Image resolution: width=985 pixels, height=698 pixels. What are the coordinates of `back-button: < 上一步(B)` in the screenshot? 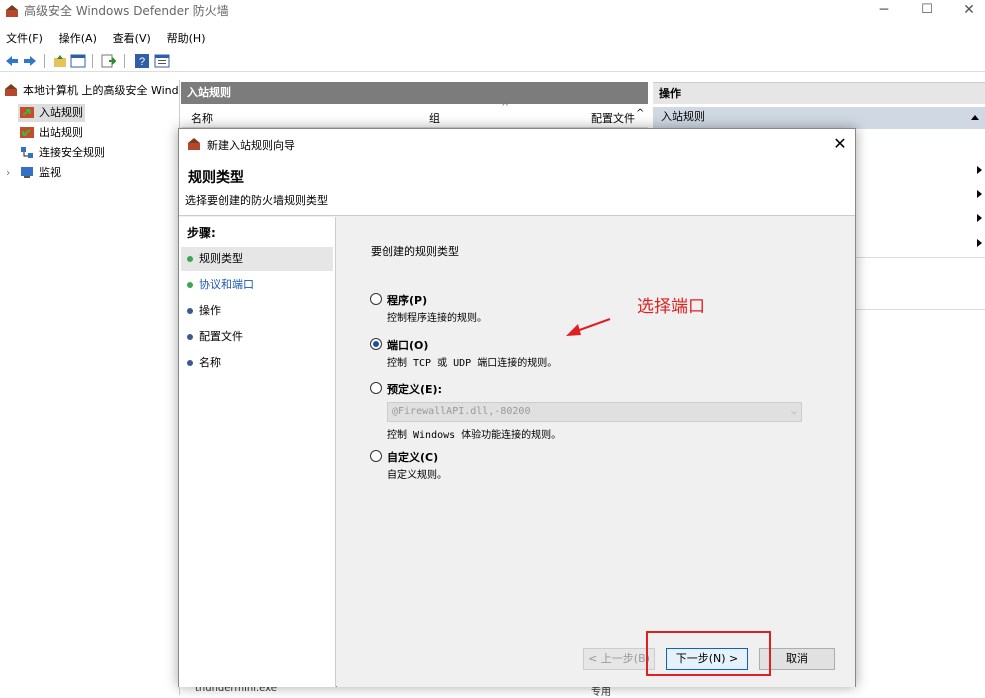 It's located at (619, 659).